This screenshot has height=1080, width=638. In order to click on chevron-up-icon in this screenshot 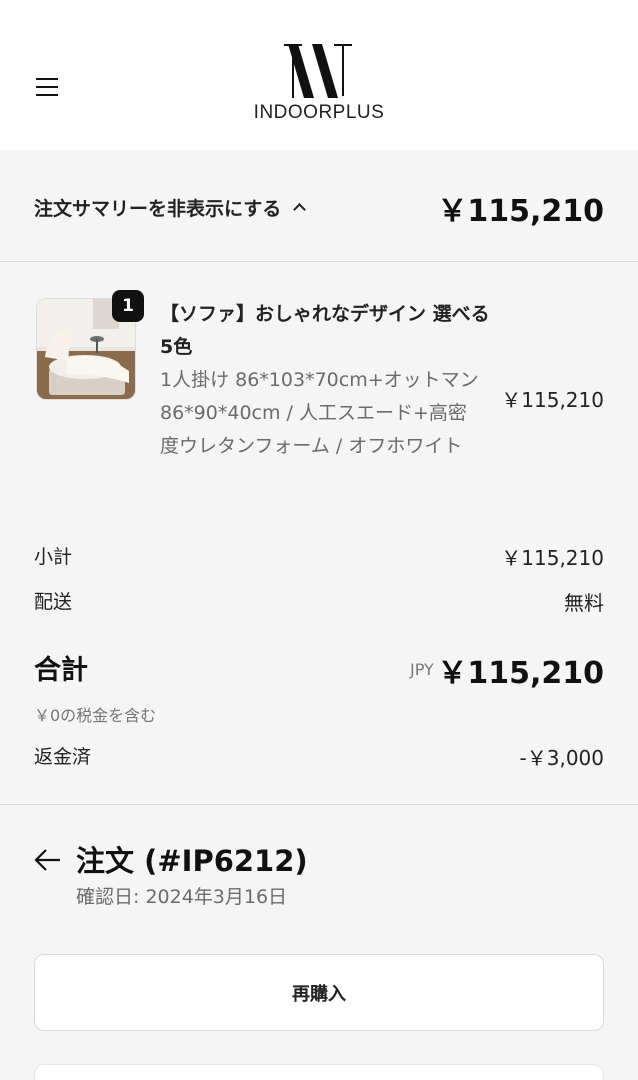, I will do `click(300, 209)`.